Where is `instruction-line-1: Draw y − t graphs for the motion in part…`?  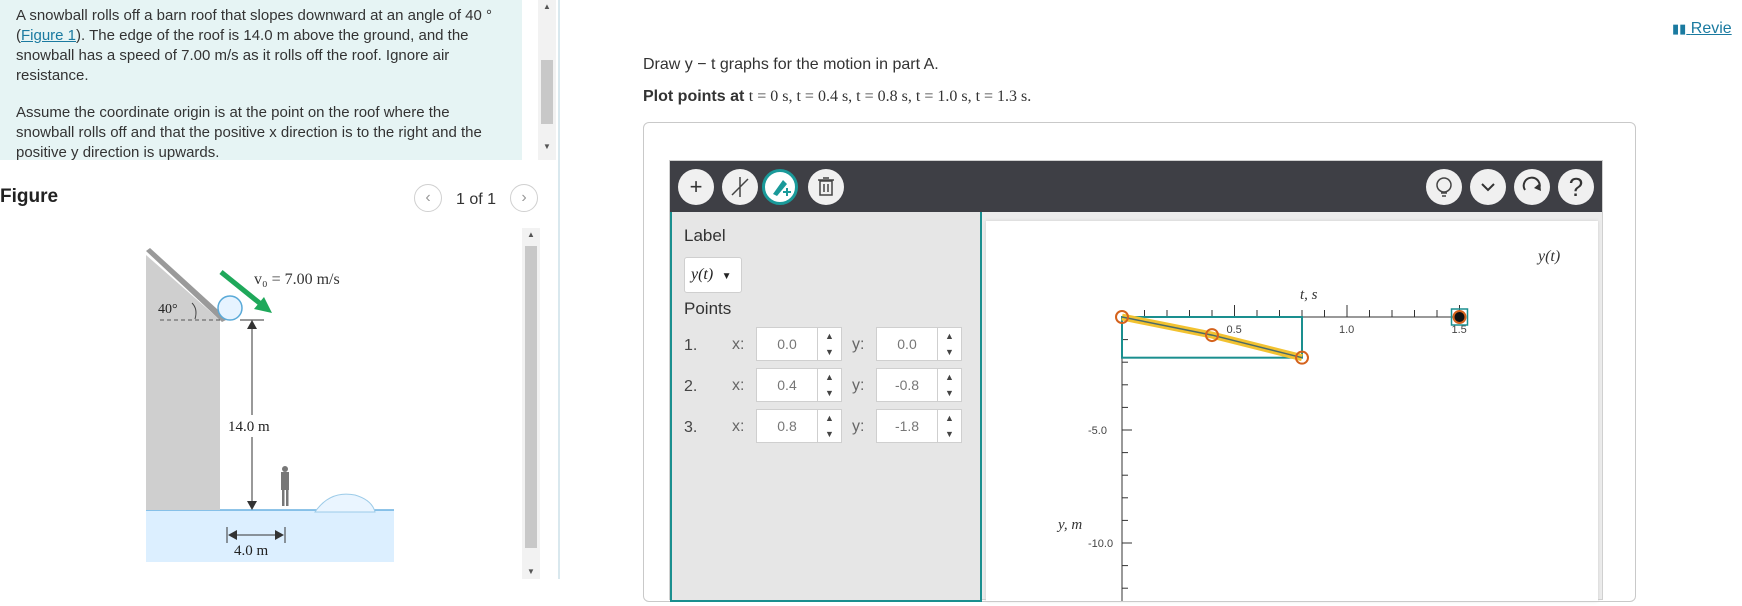
instruction-line-1: Draw y − t graphs for the motion in part… is located at coordinates (791, 64).